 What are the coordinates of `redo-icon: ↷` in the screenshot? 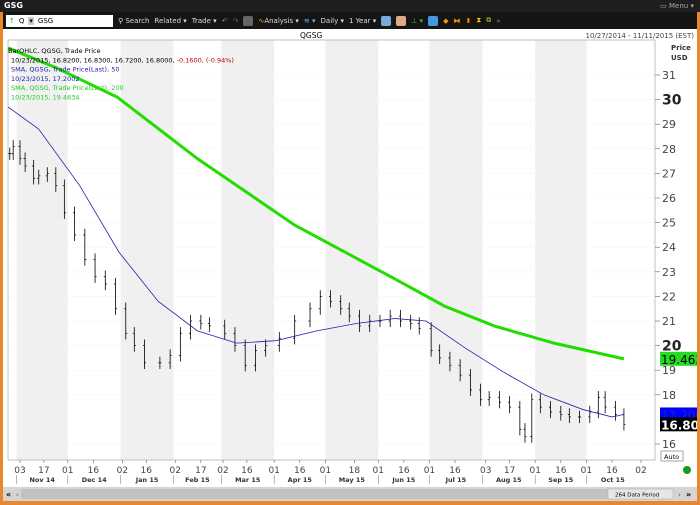 It's located at (236, 21).